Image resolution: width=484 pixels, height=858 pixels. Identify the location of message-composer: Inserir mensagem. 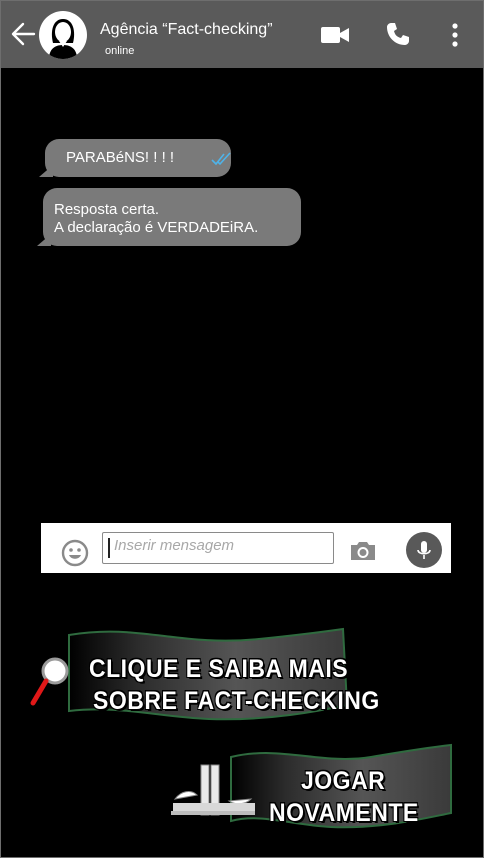
(246, 548).